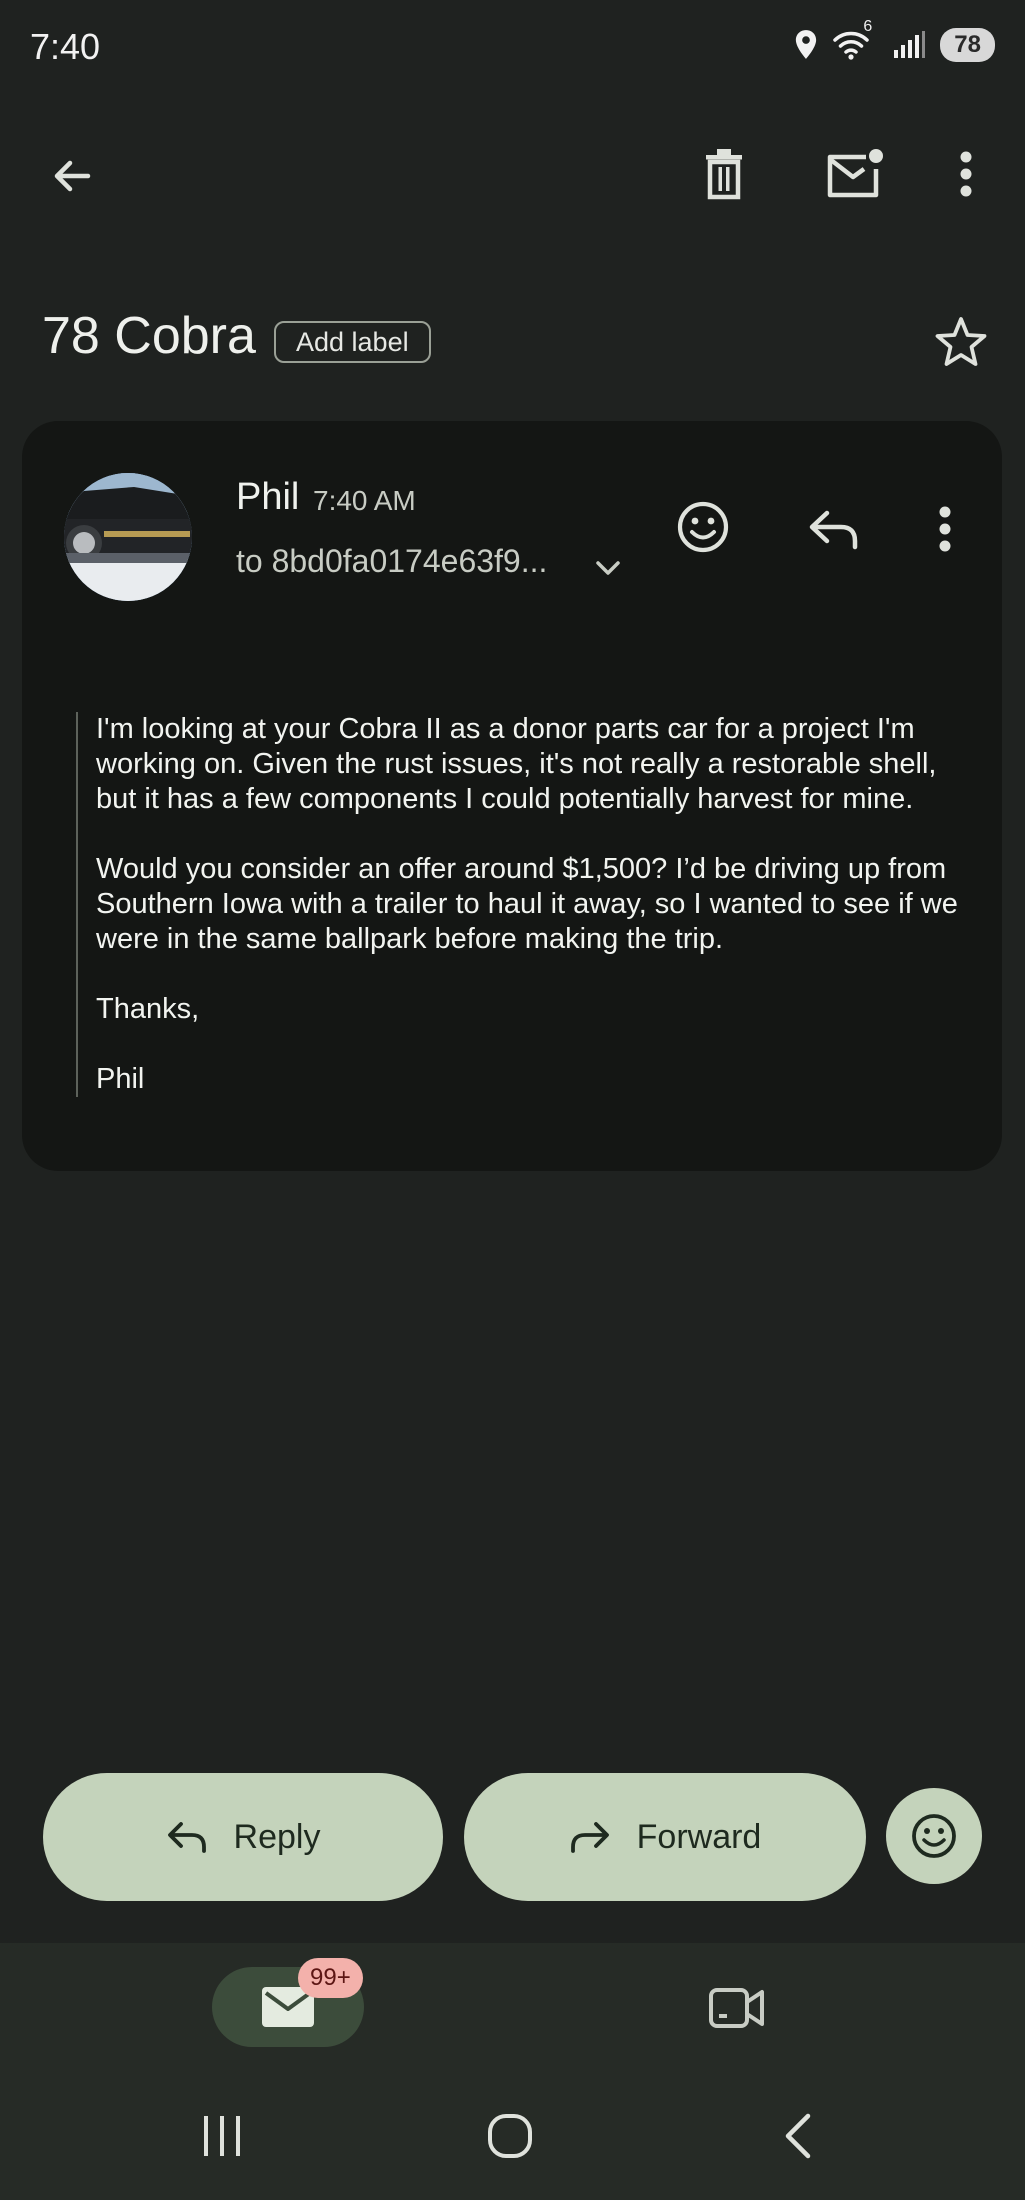  What do you see at coordinates (277, 1836) in the screenshot?
I see `reply-label: Reply` at bounding box center [277, 1836].